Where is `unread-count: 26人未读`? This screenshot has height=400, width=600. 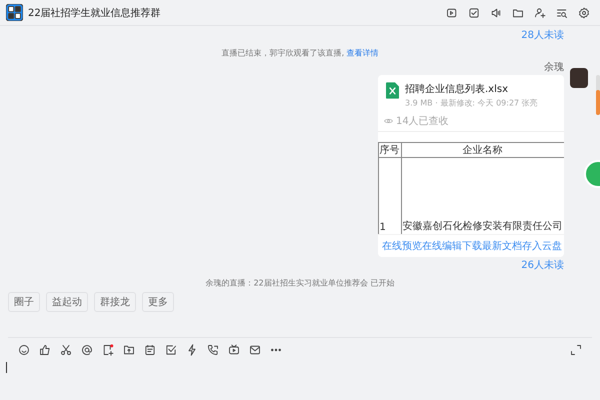
unread-count: 26人未读 is located at coordinates (542, 265).